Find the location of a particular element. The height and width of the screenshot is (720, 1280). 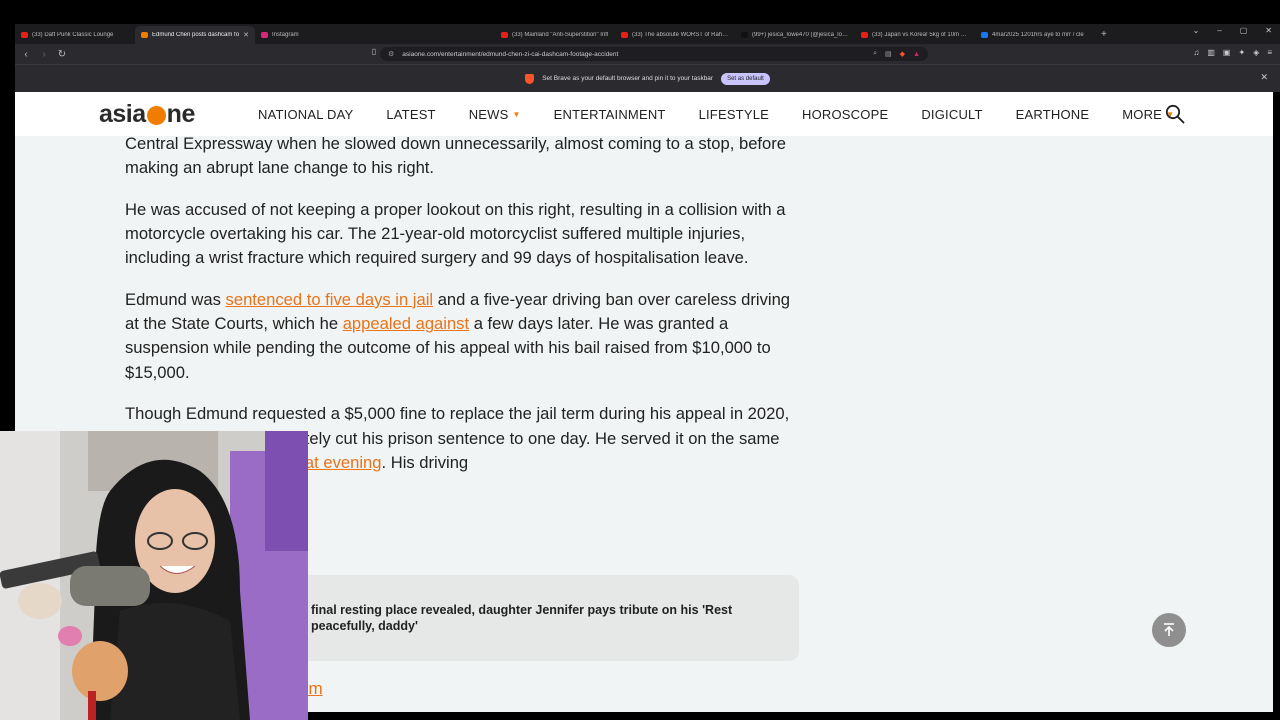

asiaone-logo: asia ne is located at coordinates (147, 114).